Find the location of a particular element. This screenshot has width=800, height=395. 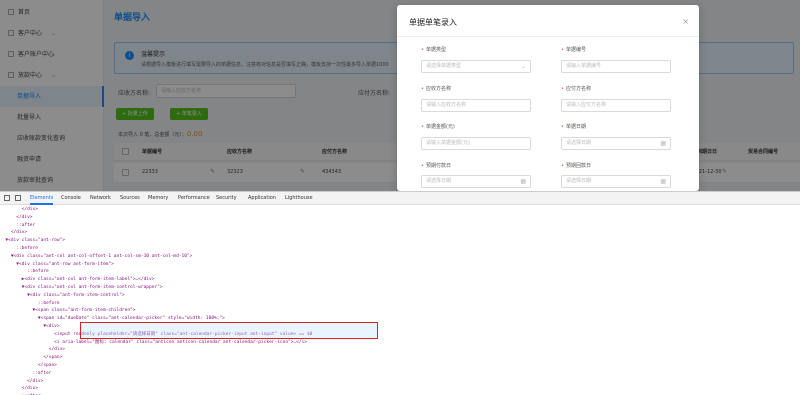

modal-divider is located at coordinates (548, 36).